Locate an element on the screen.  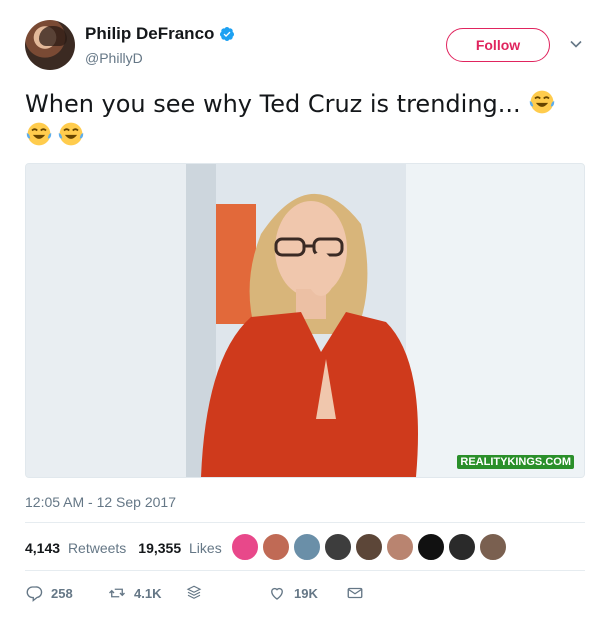
like-count: 19K is located at coordinates (306, 593).